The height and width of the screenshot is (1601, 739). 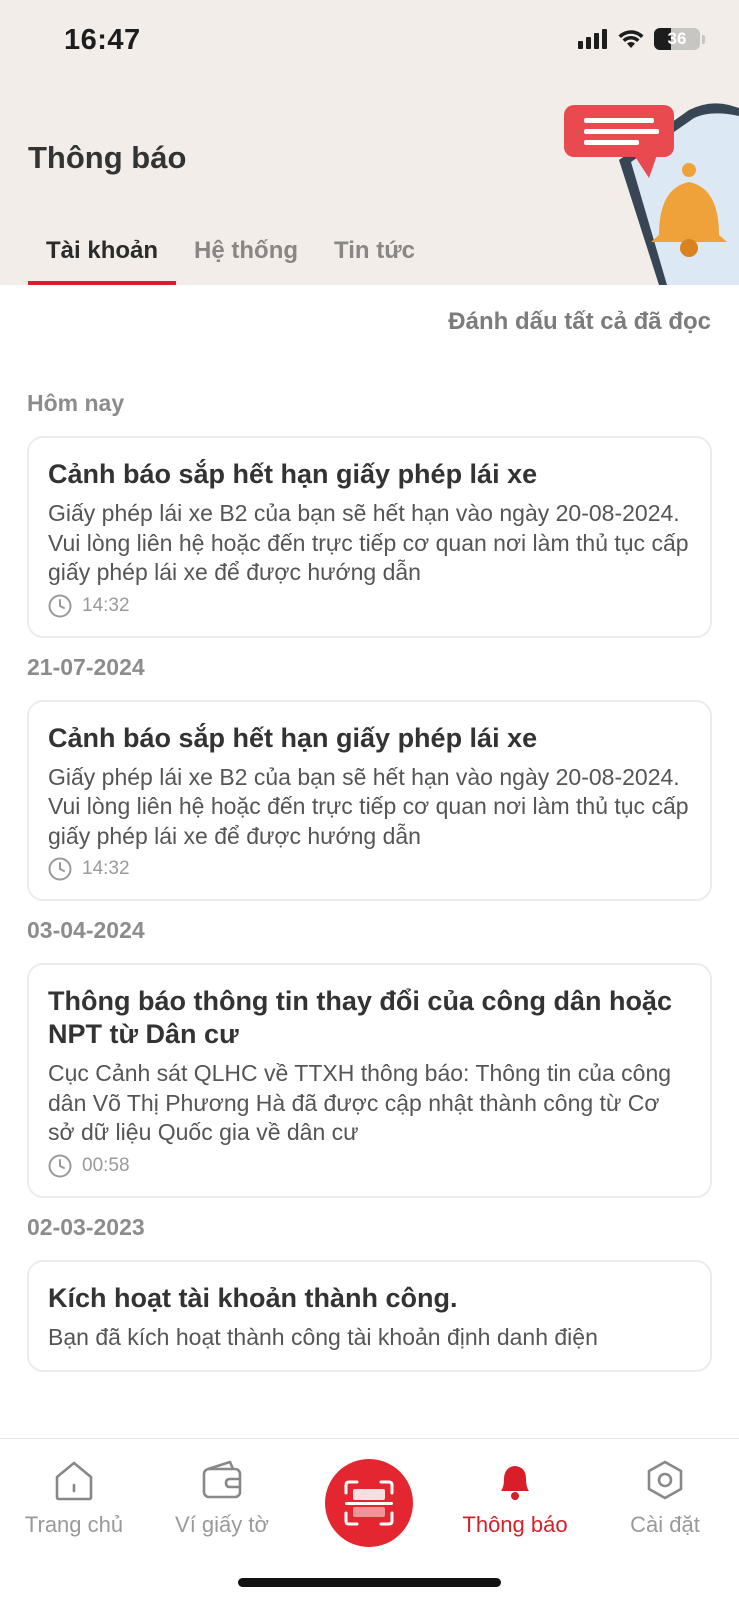 What do you see at coordinates (515, 1483) in the screenshot?
I see `bell-icon` at bounding box center [515, 1483].